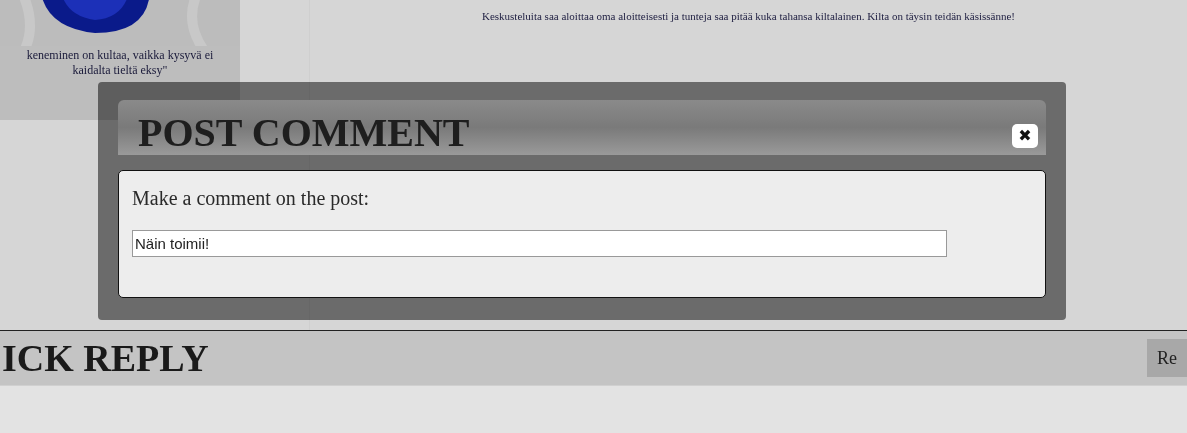  Describe the element at coordinates (120, 70) in the screenshot. I see `quote-text: kaidalta tieltä eksy"` at that location.